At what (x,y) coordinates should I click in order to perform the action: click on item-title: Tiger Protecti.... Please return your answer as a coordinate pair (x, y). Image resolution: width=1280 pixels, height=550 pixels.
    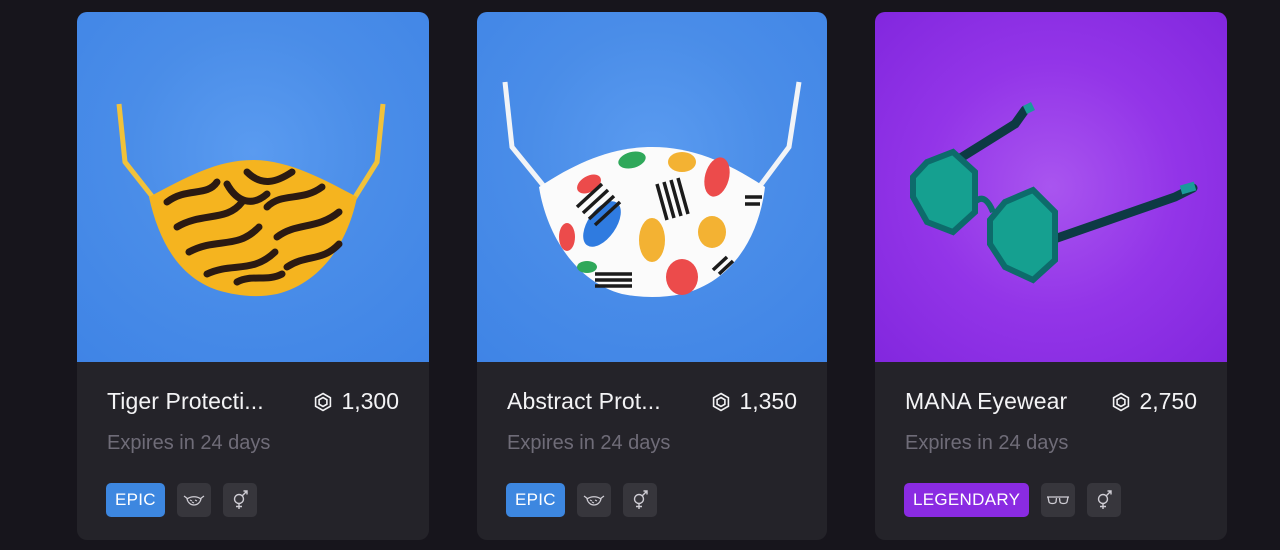
    Looking at the image, I should click on (185, 401).